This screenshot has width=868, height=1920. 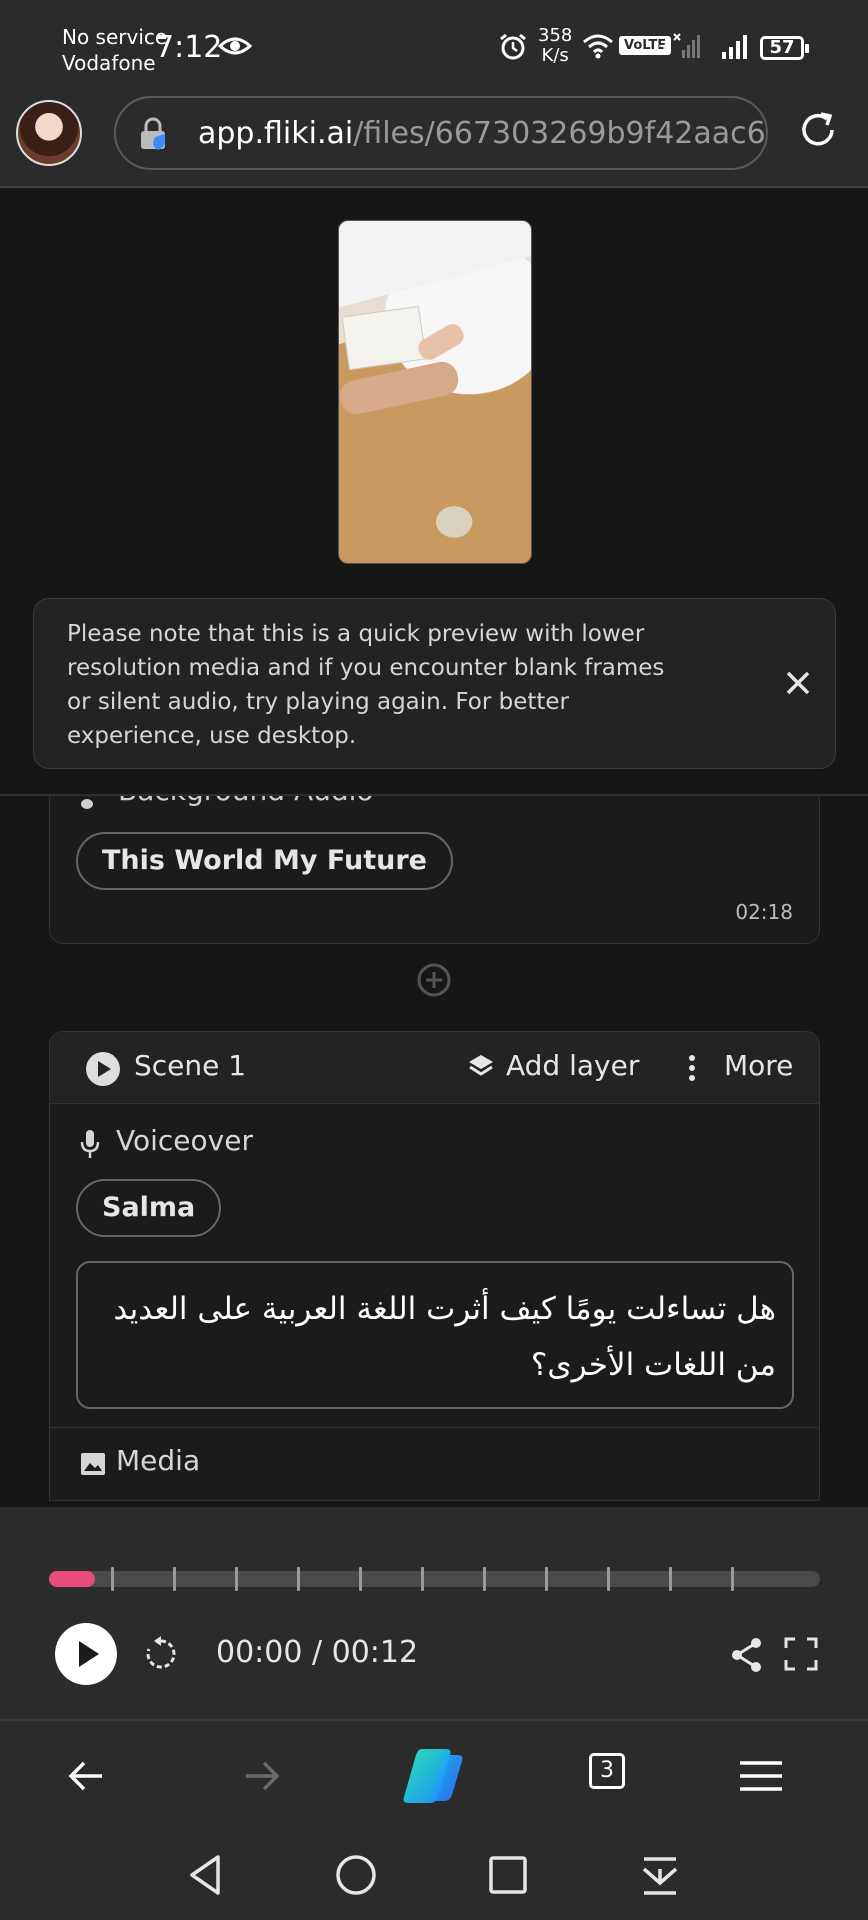 I want to click on tabs-count-button: 3, so click(x=607, y=1771).